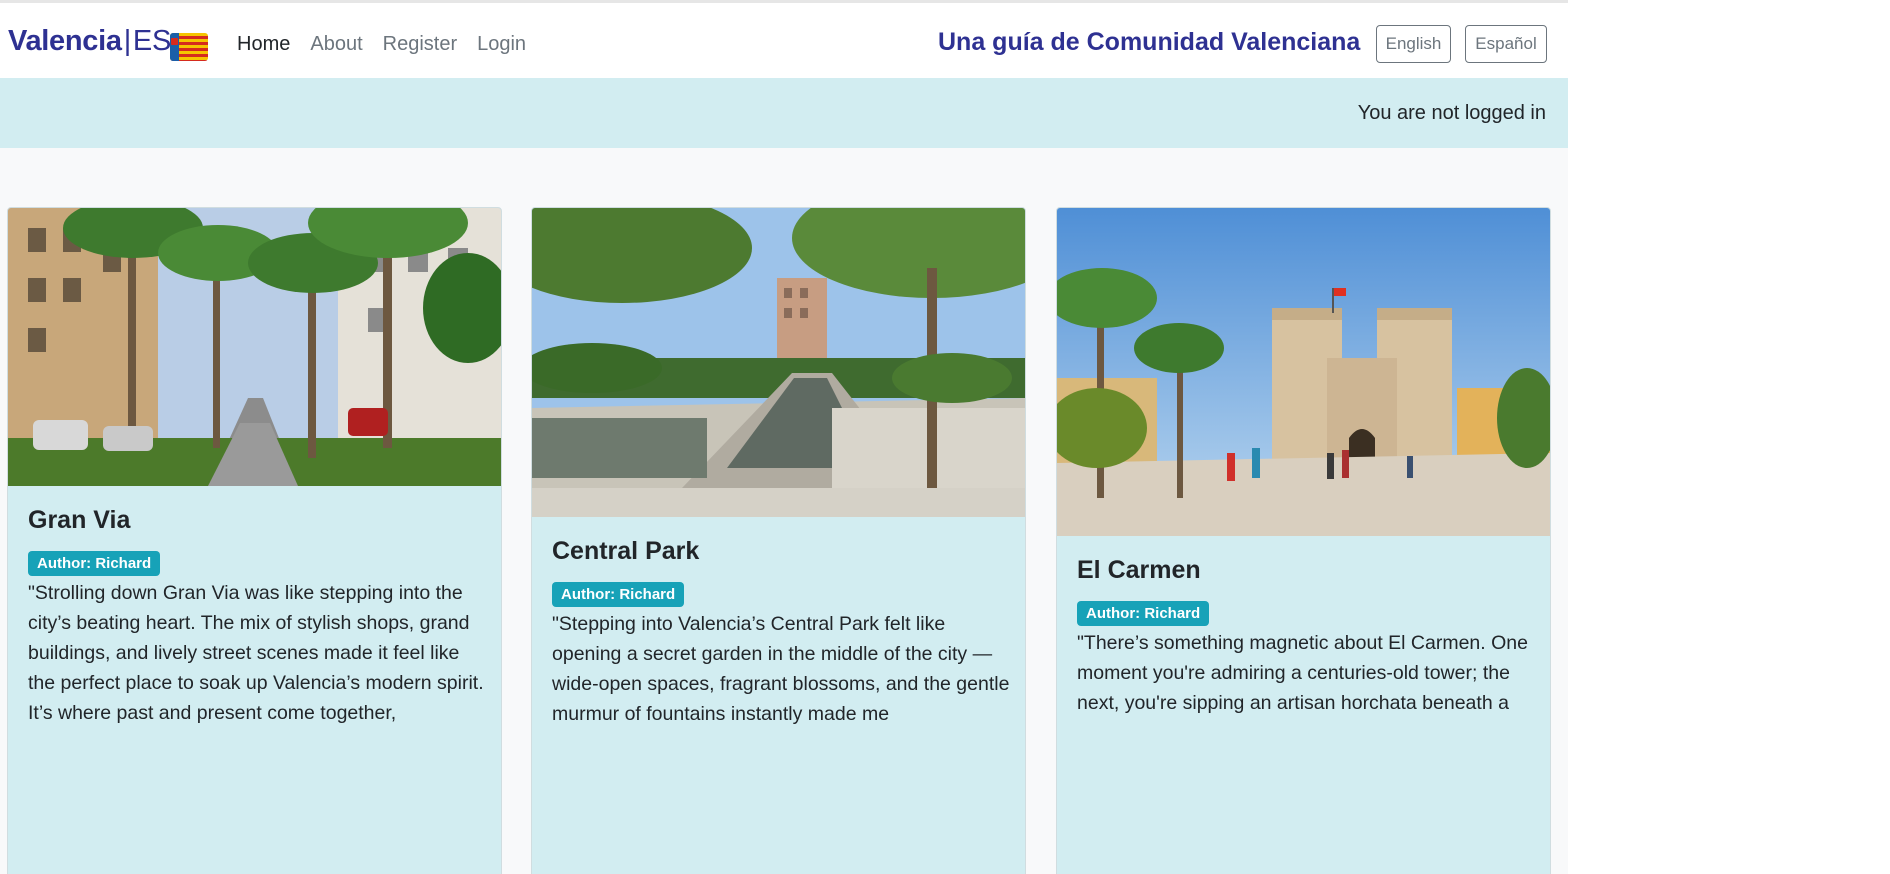  What do you see at coordinates (381, 44) in the screenshot?
I see `nav-links: Home About Register Login` at bounding box center [381, 44].